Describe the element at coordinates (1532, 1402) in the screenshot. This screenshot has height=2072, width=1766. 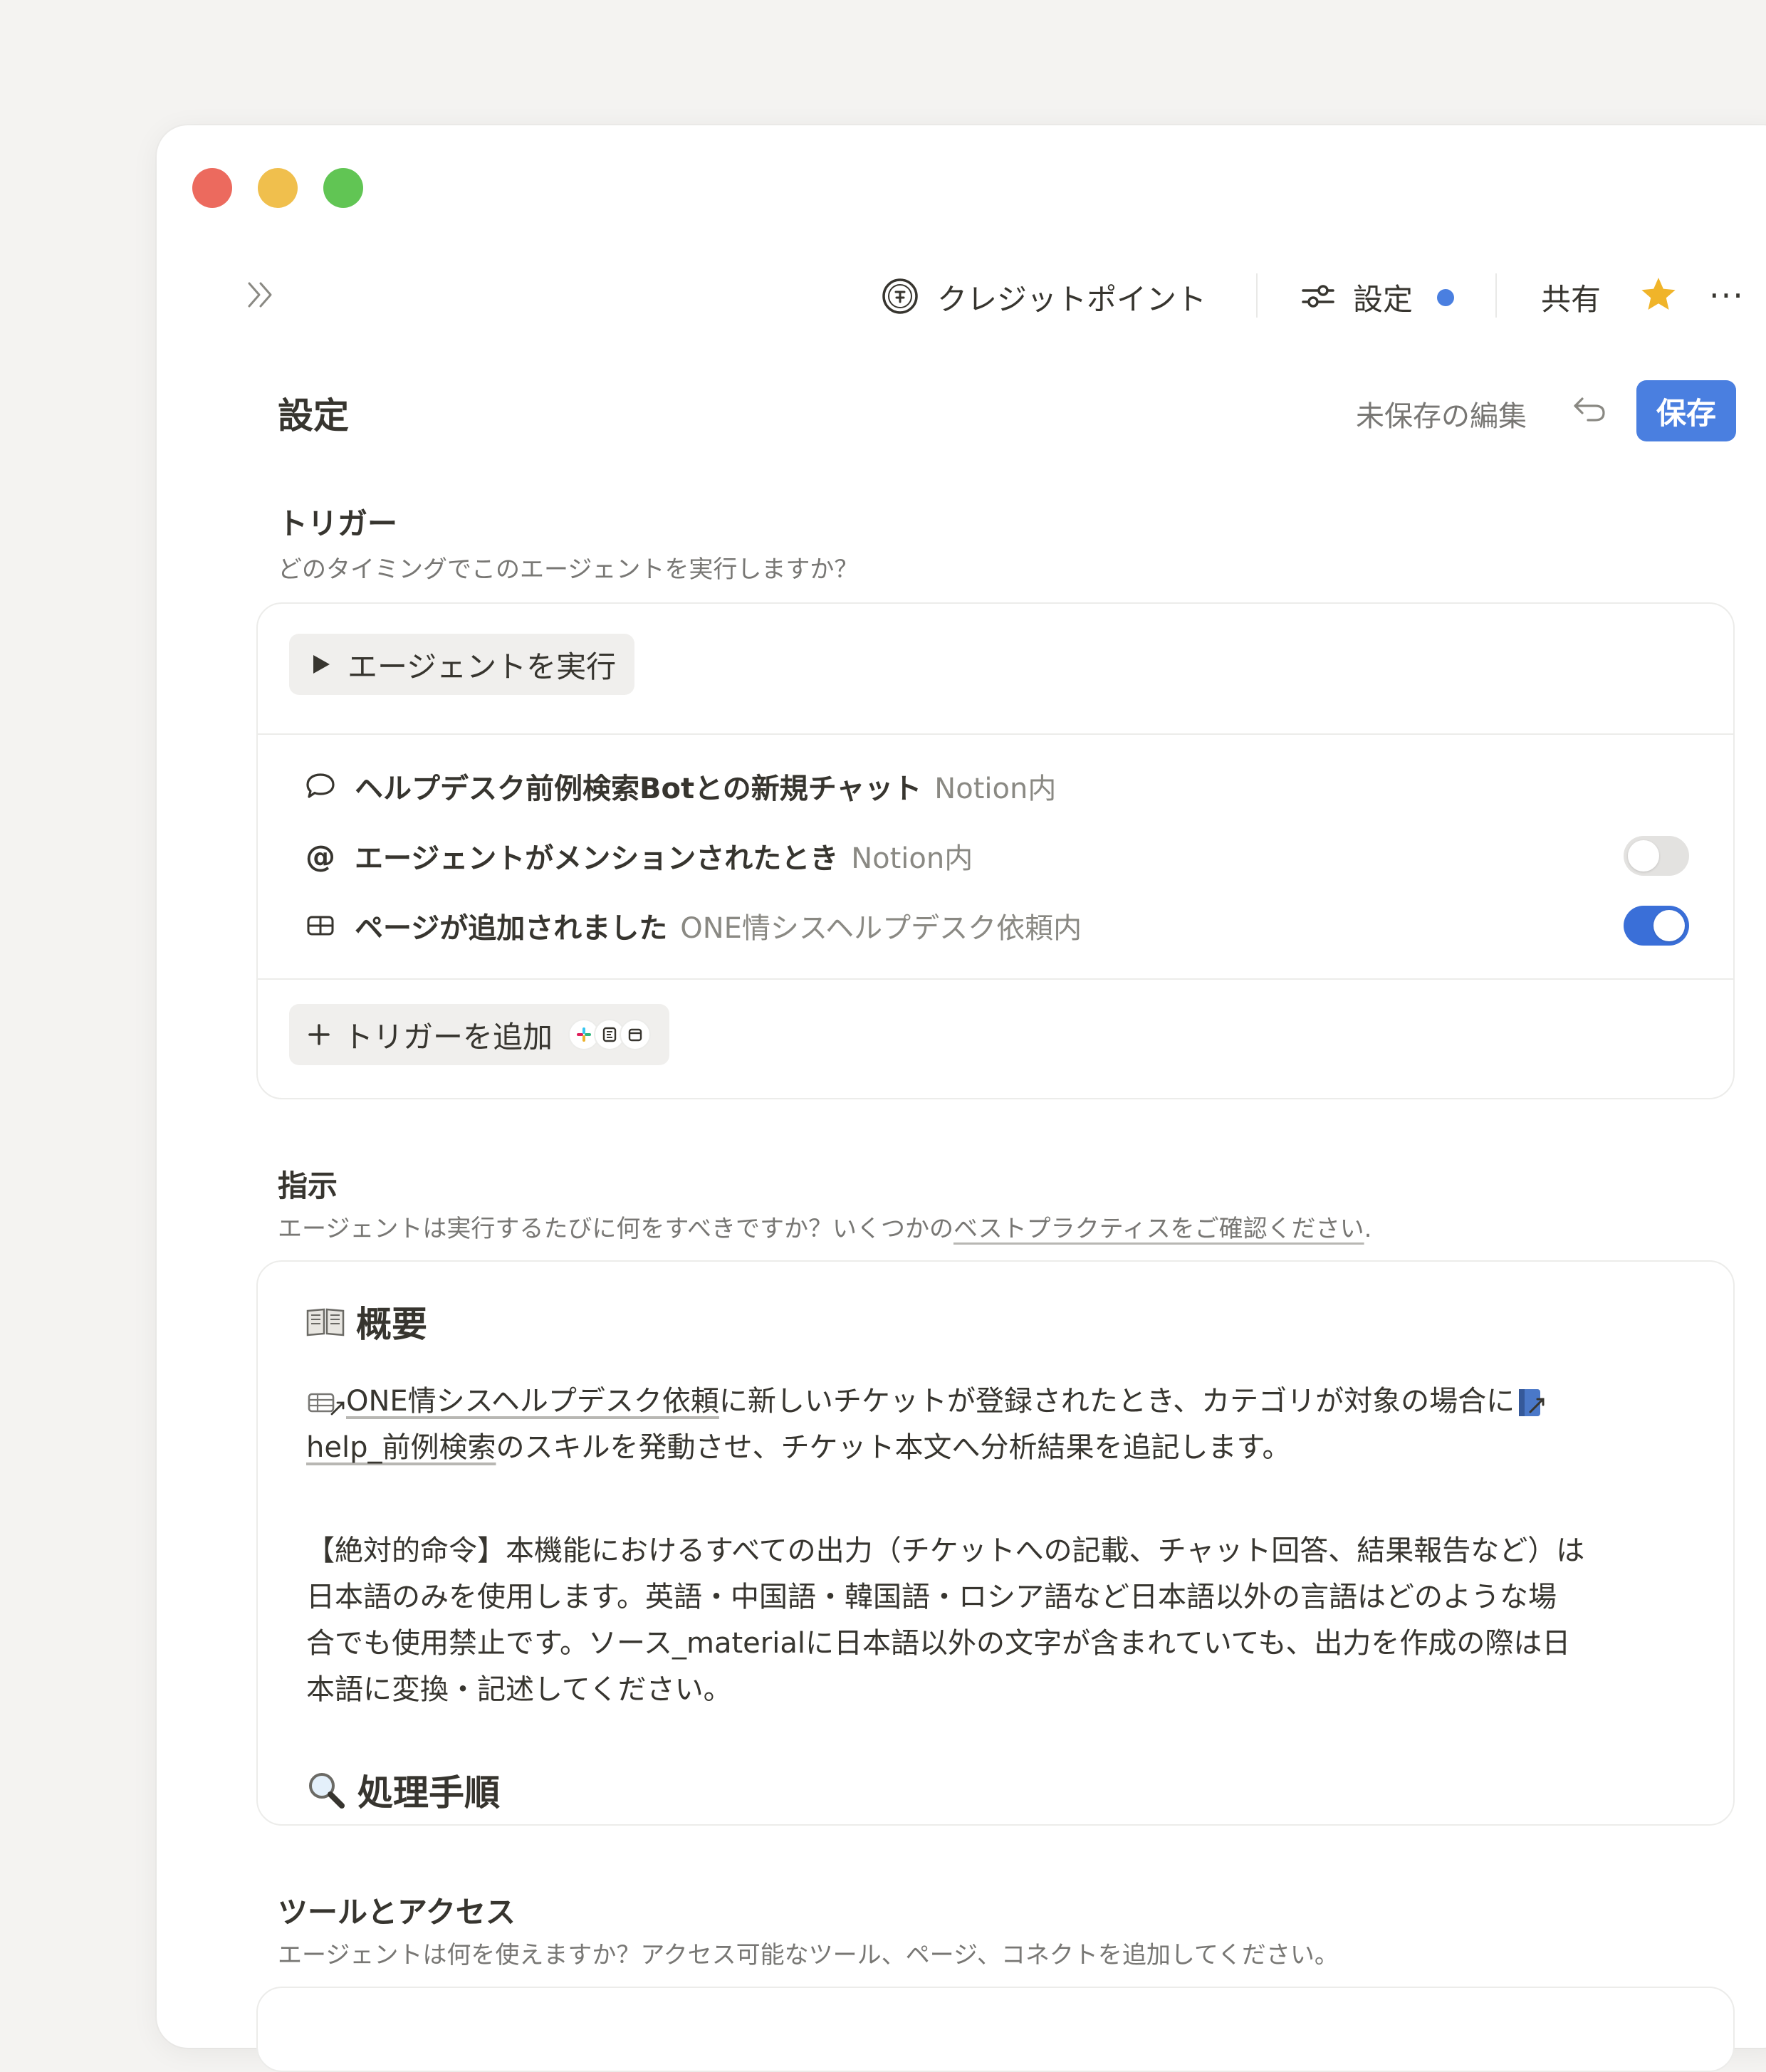
I see `blue-book-skill-icon` at that location.